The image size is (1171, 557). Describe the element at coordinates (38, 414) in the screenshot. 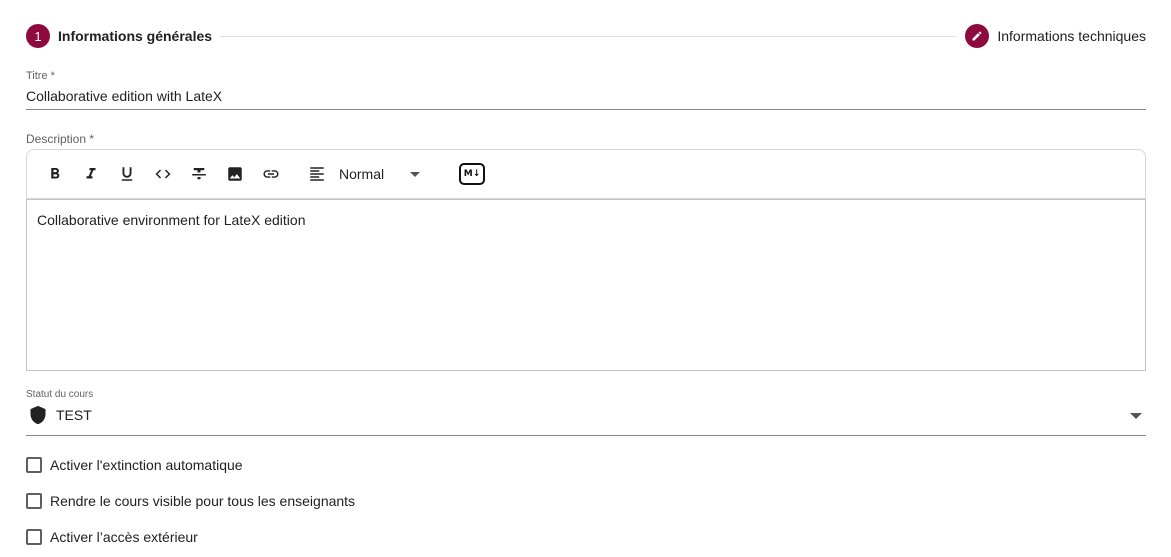

I see `shield-icon` at that location.